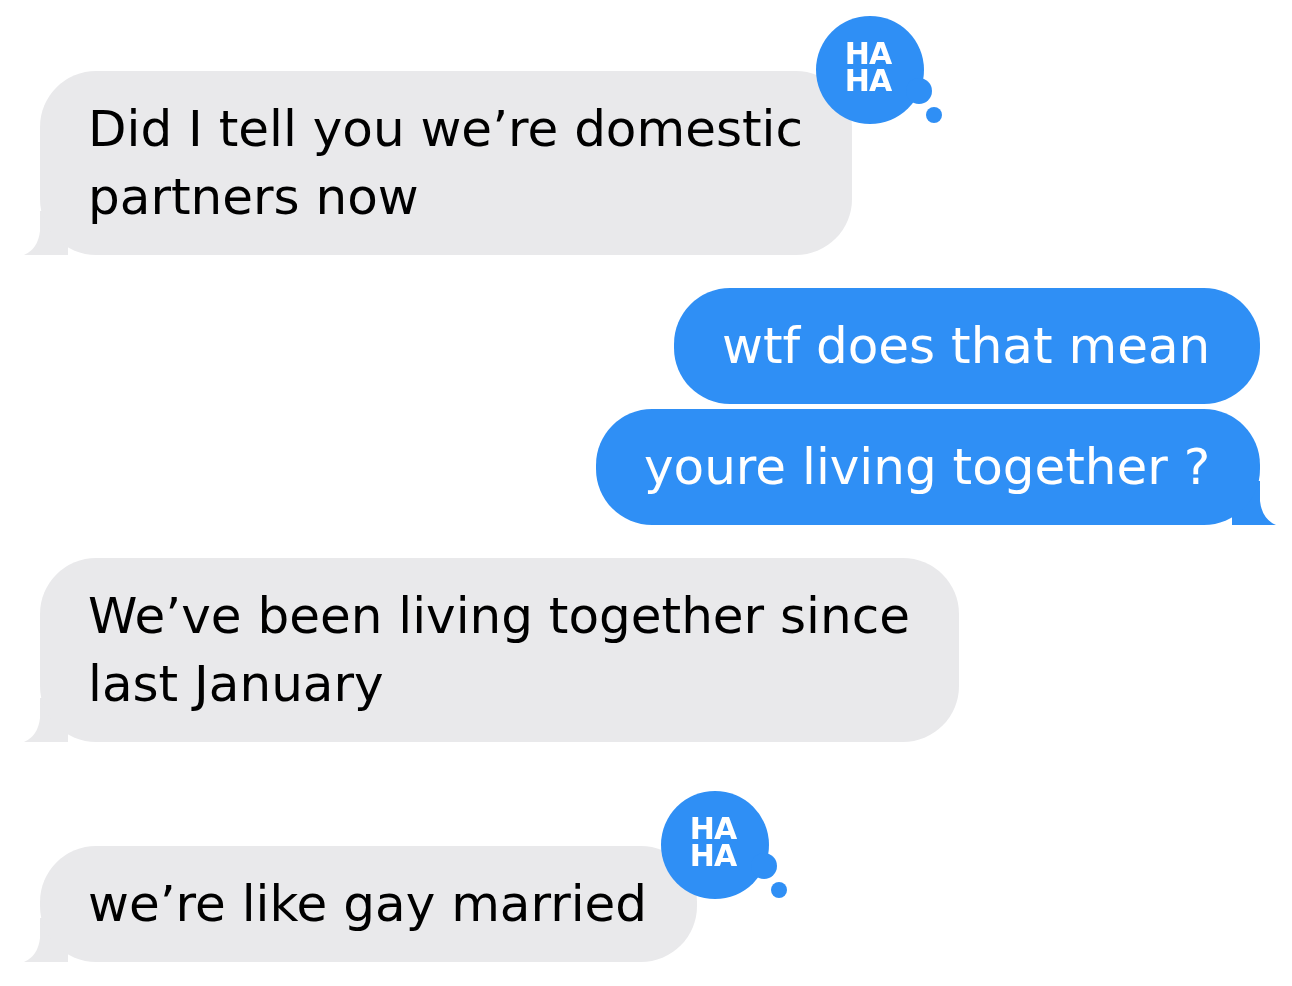 The width and height of the screenshot is (1292, 986). Describe the element at coordinates (499, 650) in the screenshot. I see `message-text: We’ve been living together since last January` at that location.